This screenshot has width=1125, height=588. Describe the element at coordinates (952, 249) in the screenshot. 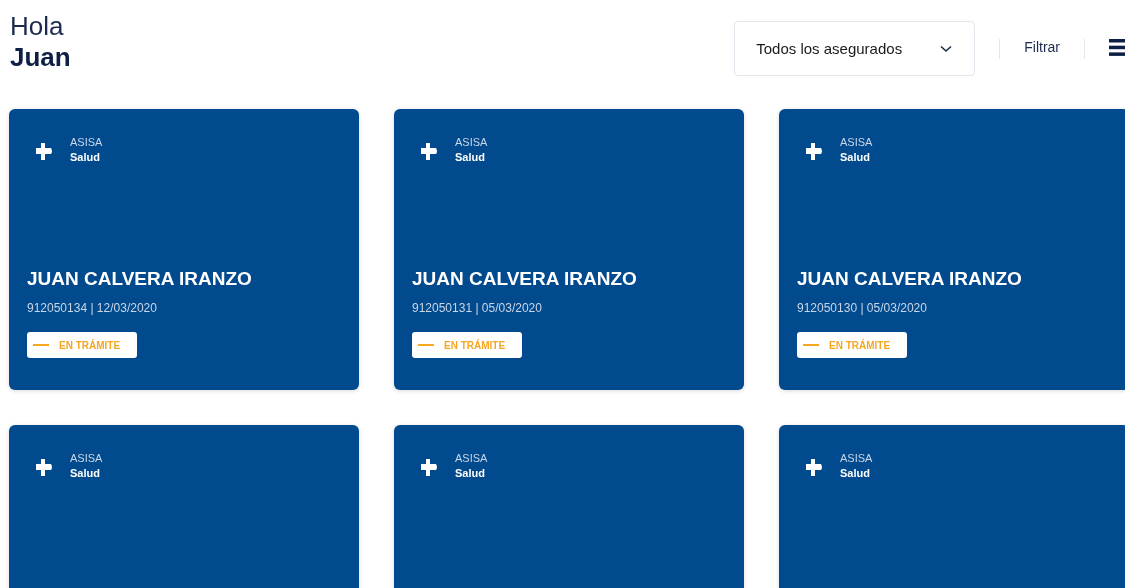

I see `policy-card: ASISA Salud JUAN CALVERA IRANZO 912050130 | 05/03/2020 EN TRÁMITE` at that location.